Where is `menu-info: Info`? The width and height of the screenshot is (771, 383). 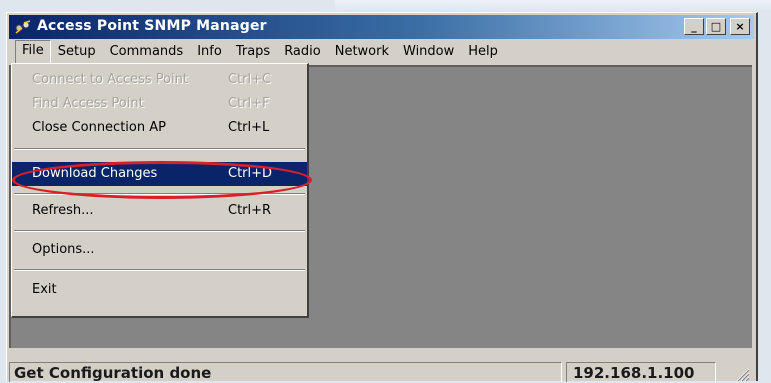
menu-info: Info is located at coordinates (209, 52).